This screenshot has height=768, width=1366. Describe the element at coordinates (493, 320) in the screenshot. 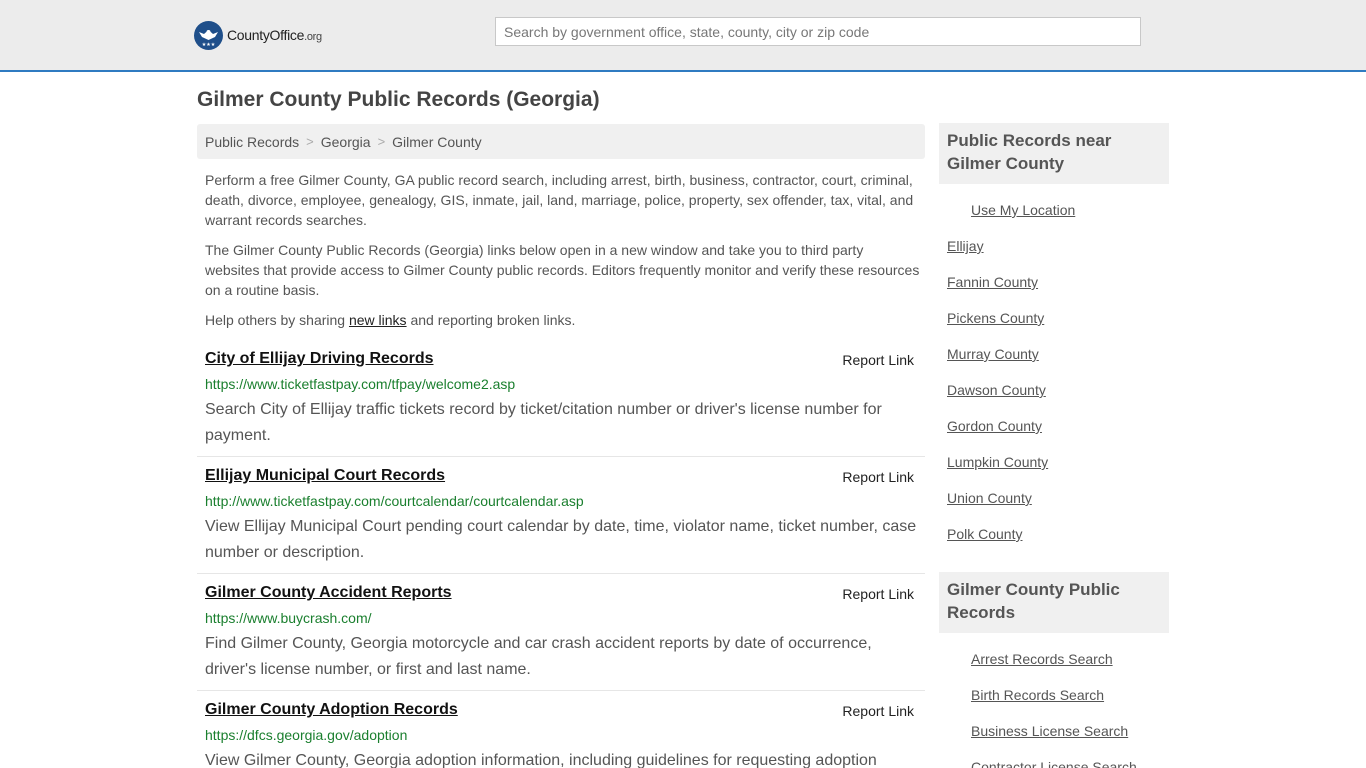

I see `share-text-after: and reporting broken links.` at that location.